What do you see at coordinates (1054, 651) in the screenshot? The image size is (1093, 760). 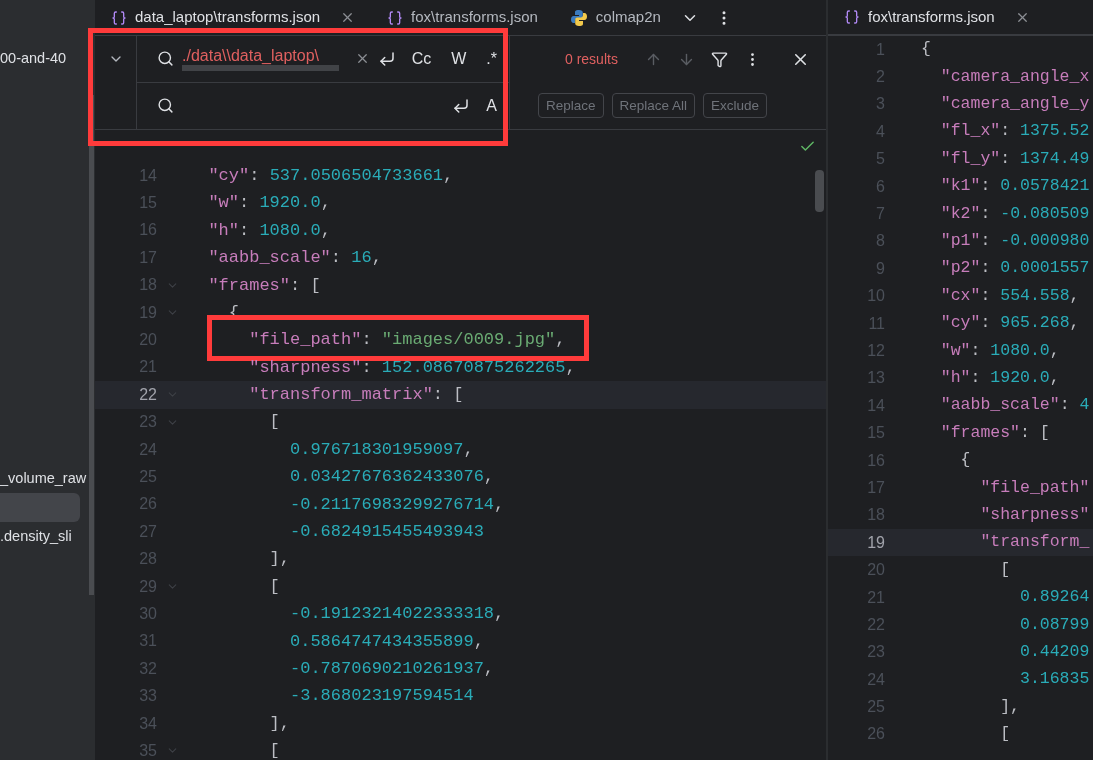 I see `code-line: 0.44209` at bounding box center [1054, 651].